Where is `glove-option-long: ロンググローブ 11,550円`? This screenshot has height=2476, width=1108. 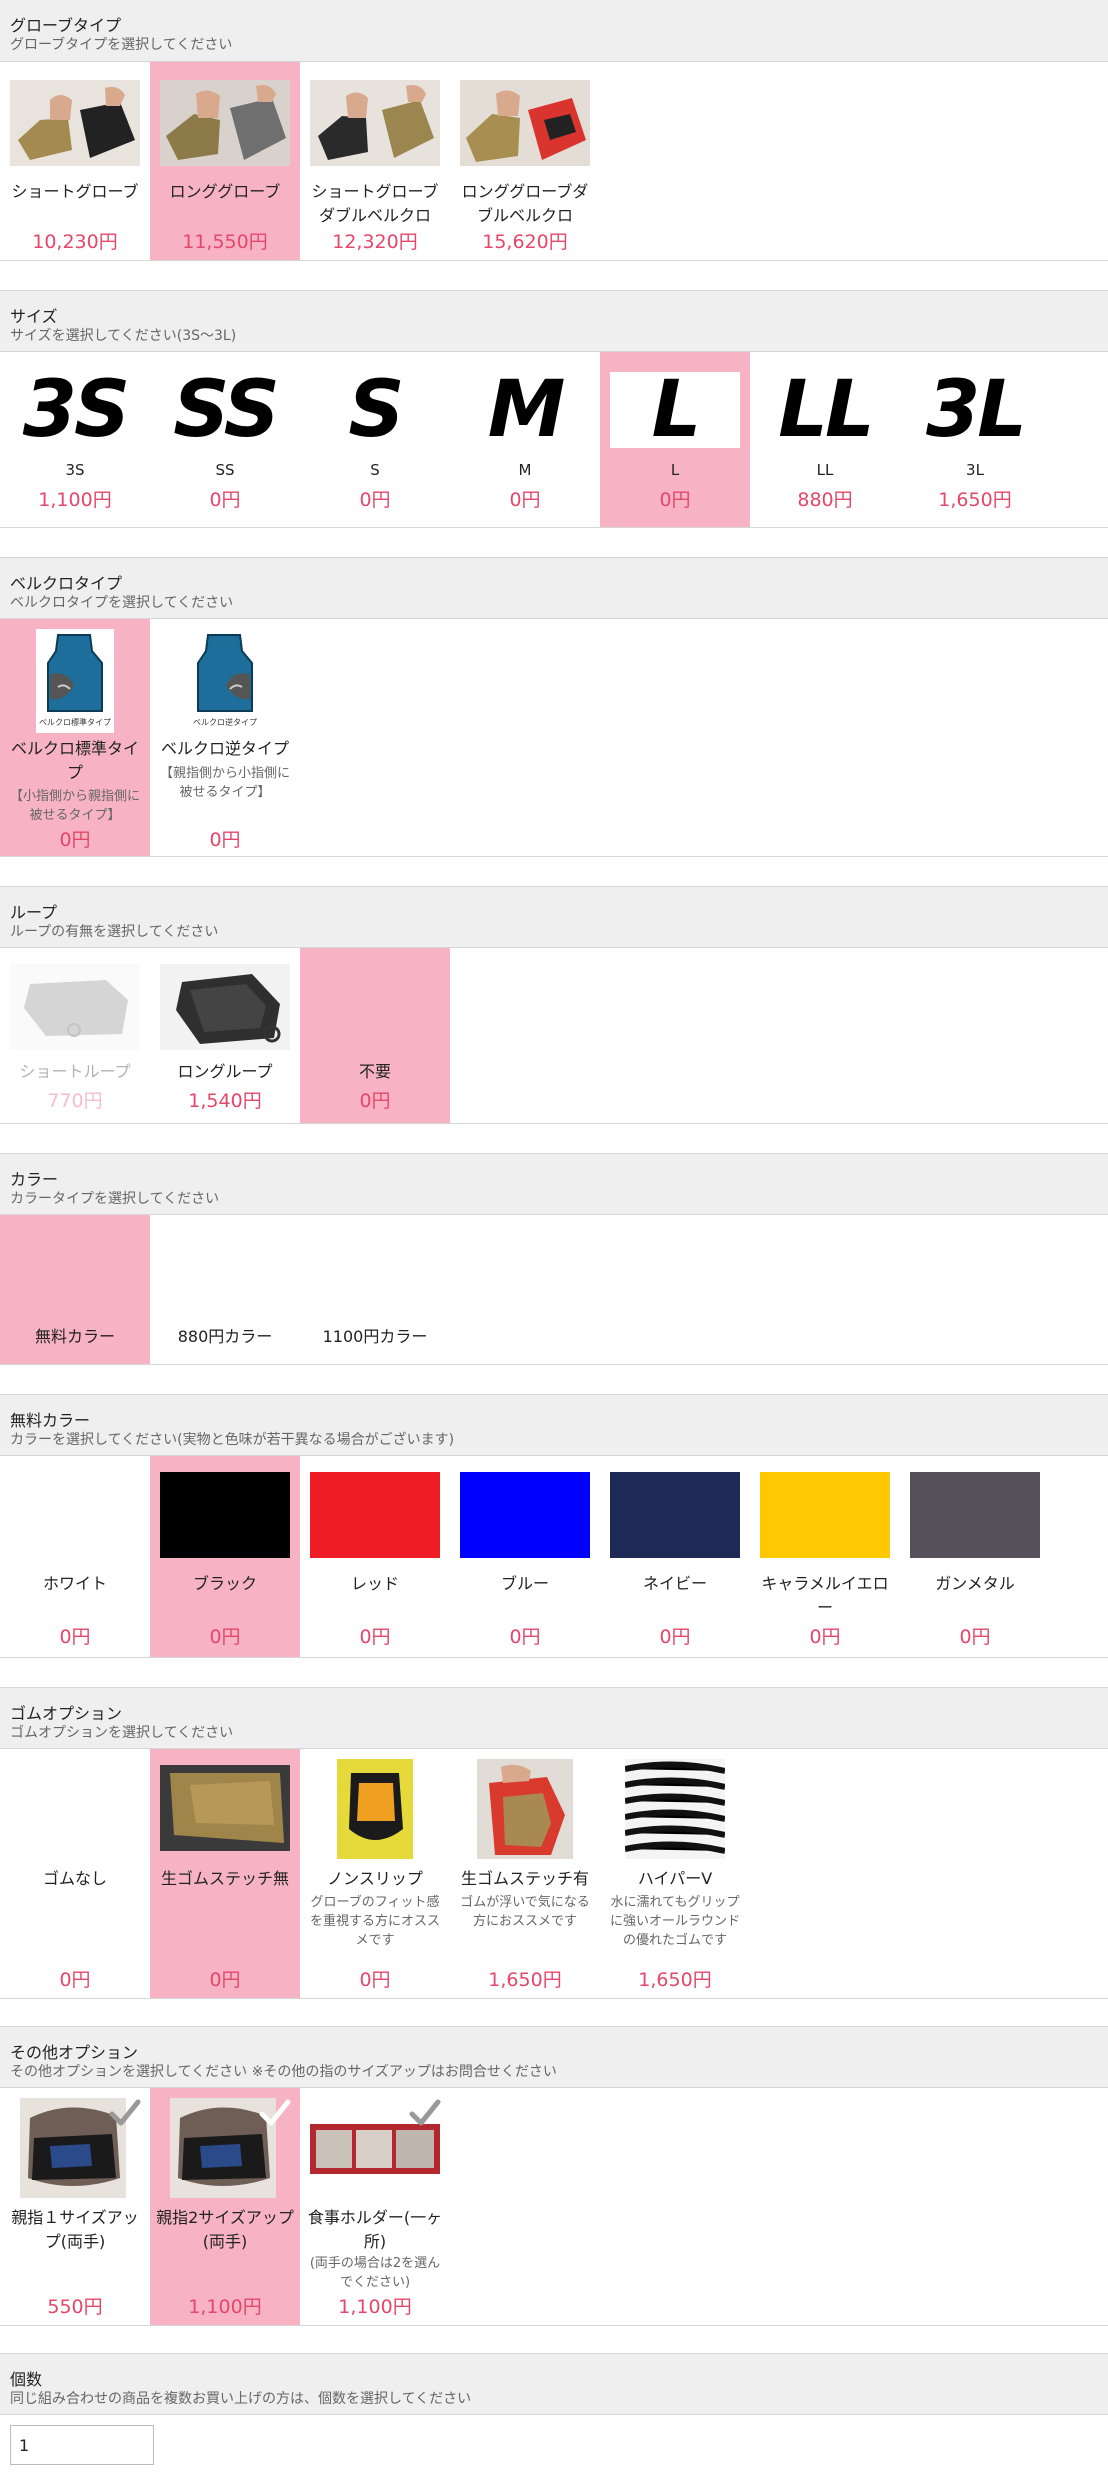 glove-option-long: ロンググローブ 11,550円 is located at coordinates (225, 161).